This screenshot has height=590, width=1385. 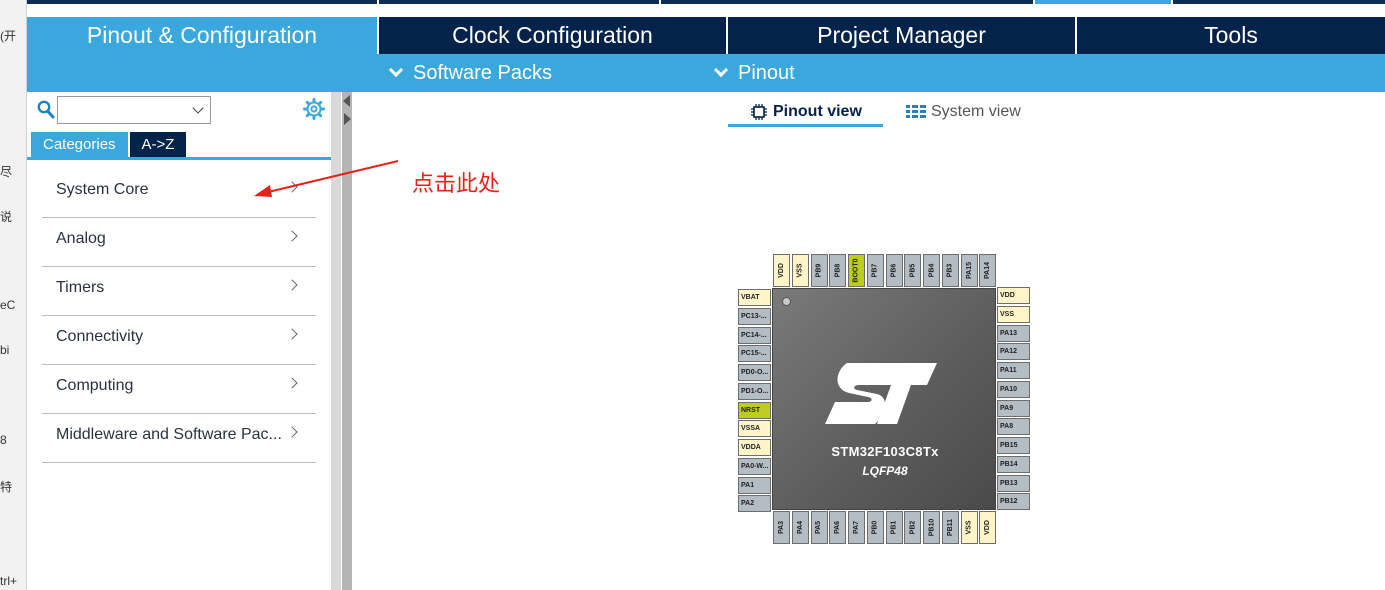 What do you see at coordinates (1007, 408) in the screenshot?
I see `pin-label: PA9` at bounding box center [1007, 408].